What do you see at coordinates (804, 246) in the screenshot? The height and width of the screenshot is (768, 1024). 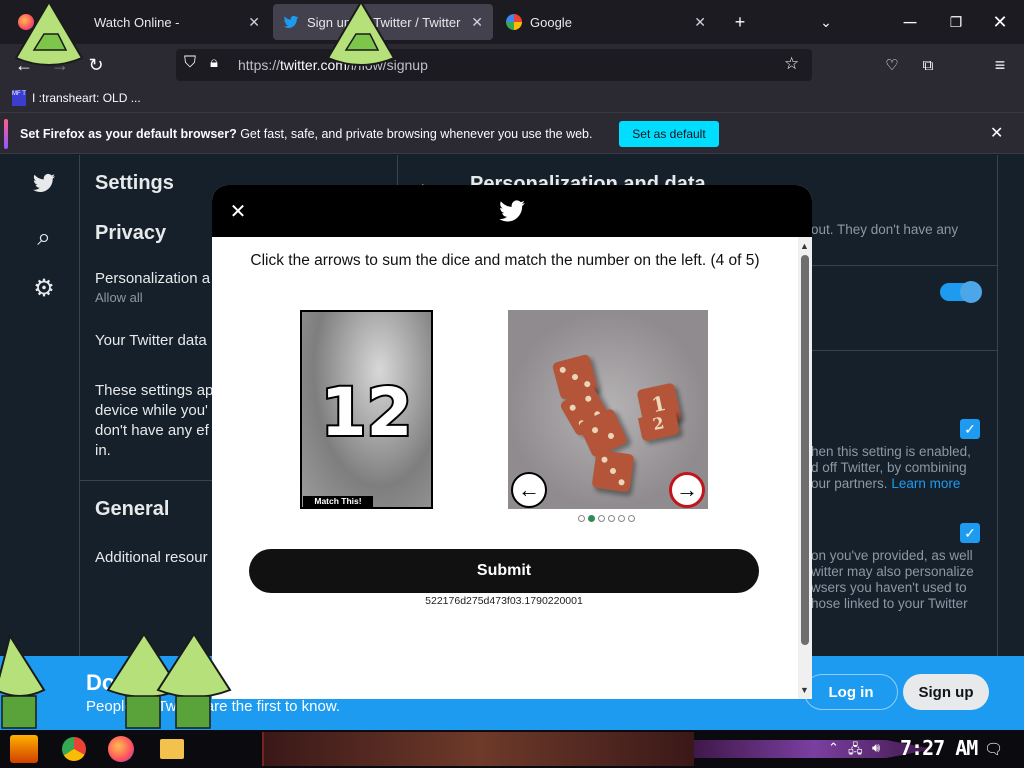 I see `scroll-up-icon: ▲` at bounding box center [804, 246].